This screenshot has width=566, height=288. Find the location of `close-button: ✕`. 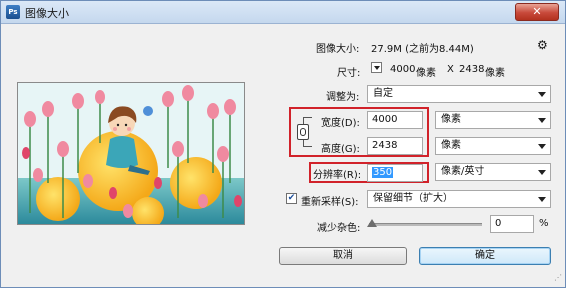

close-button: ✕ is located at coordinates (537, 12).